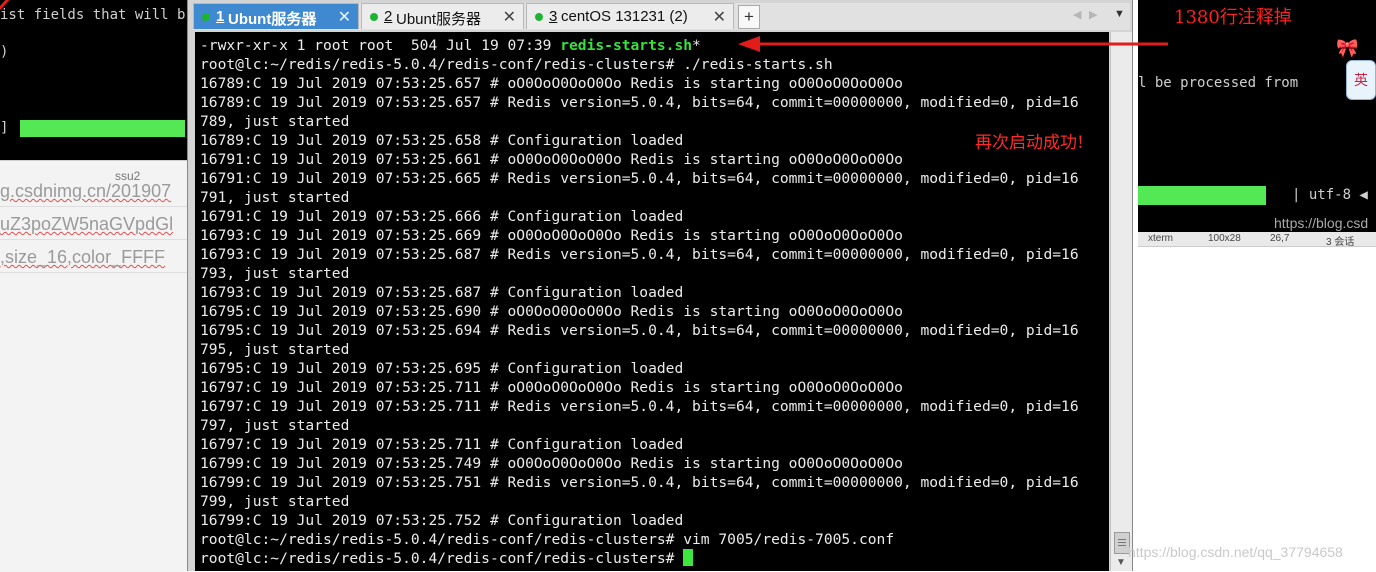 The image size is (1376, 572). I want to click on annotation-comment-out: 1380行注释掉, so click(1233, 17).